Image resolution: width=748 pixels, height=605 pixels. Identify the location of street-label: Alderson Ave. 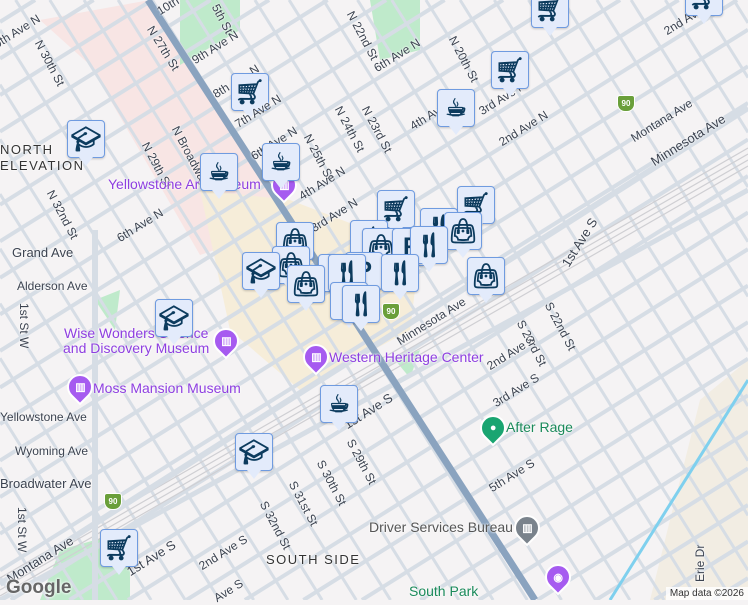
(52, 286).